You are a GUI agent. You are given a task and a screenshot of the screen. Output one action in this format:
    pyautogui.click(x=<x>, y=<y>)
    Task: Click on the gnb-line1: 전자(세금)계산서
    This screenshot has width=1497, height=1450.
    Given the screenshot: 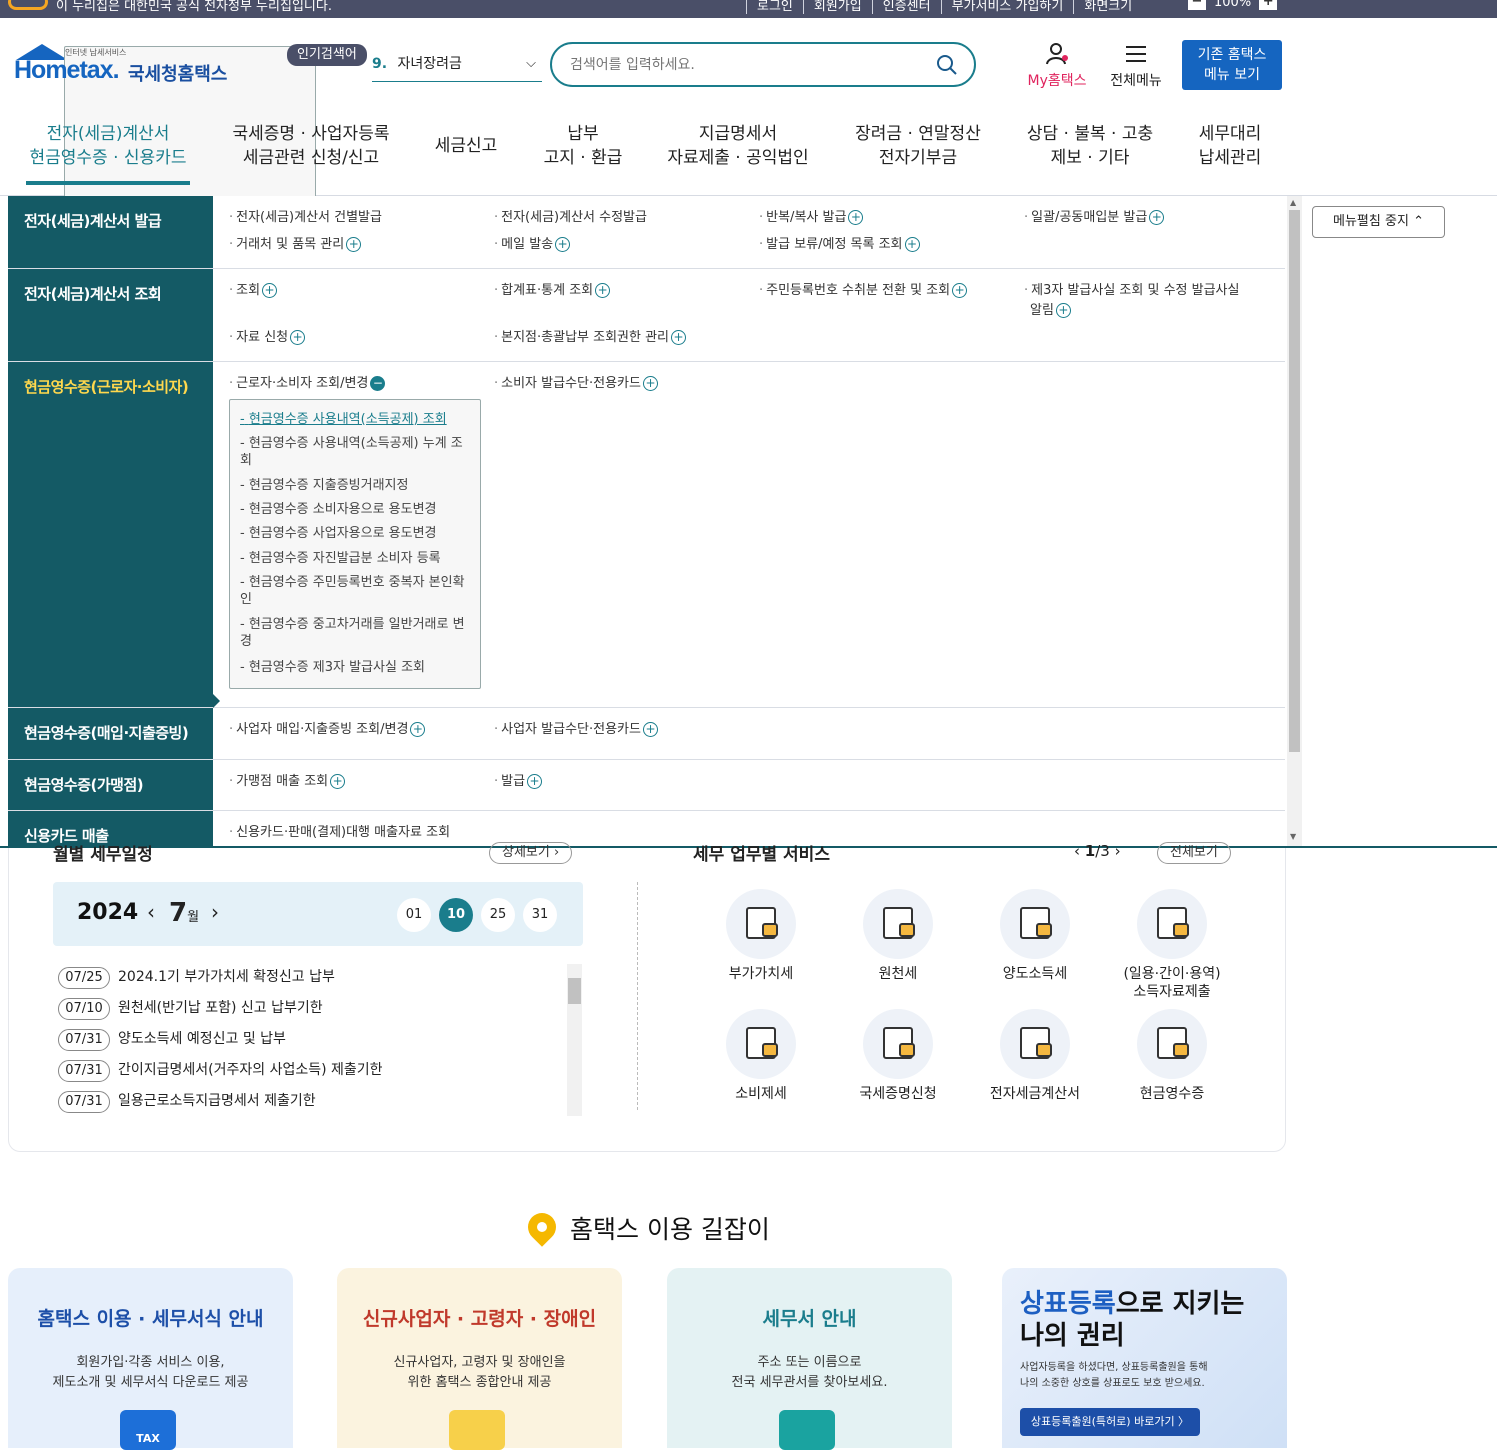 What is the action you would take?
    pyautogui.click(x=108, y=134)
    